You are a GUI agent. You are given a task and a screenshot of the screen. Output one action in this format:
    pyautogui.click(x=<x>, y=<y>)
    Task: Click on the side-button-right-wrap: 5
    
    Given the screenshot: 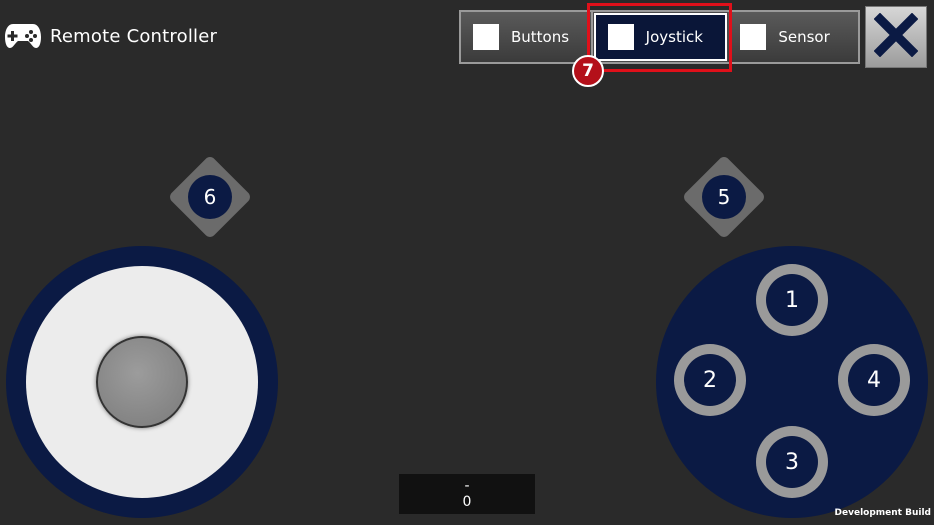 What is the action you would take?
    pyautogui.click(x=724, y=197)
    